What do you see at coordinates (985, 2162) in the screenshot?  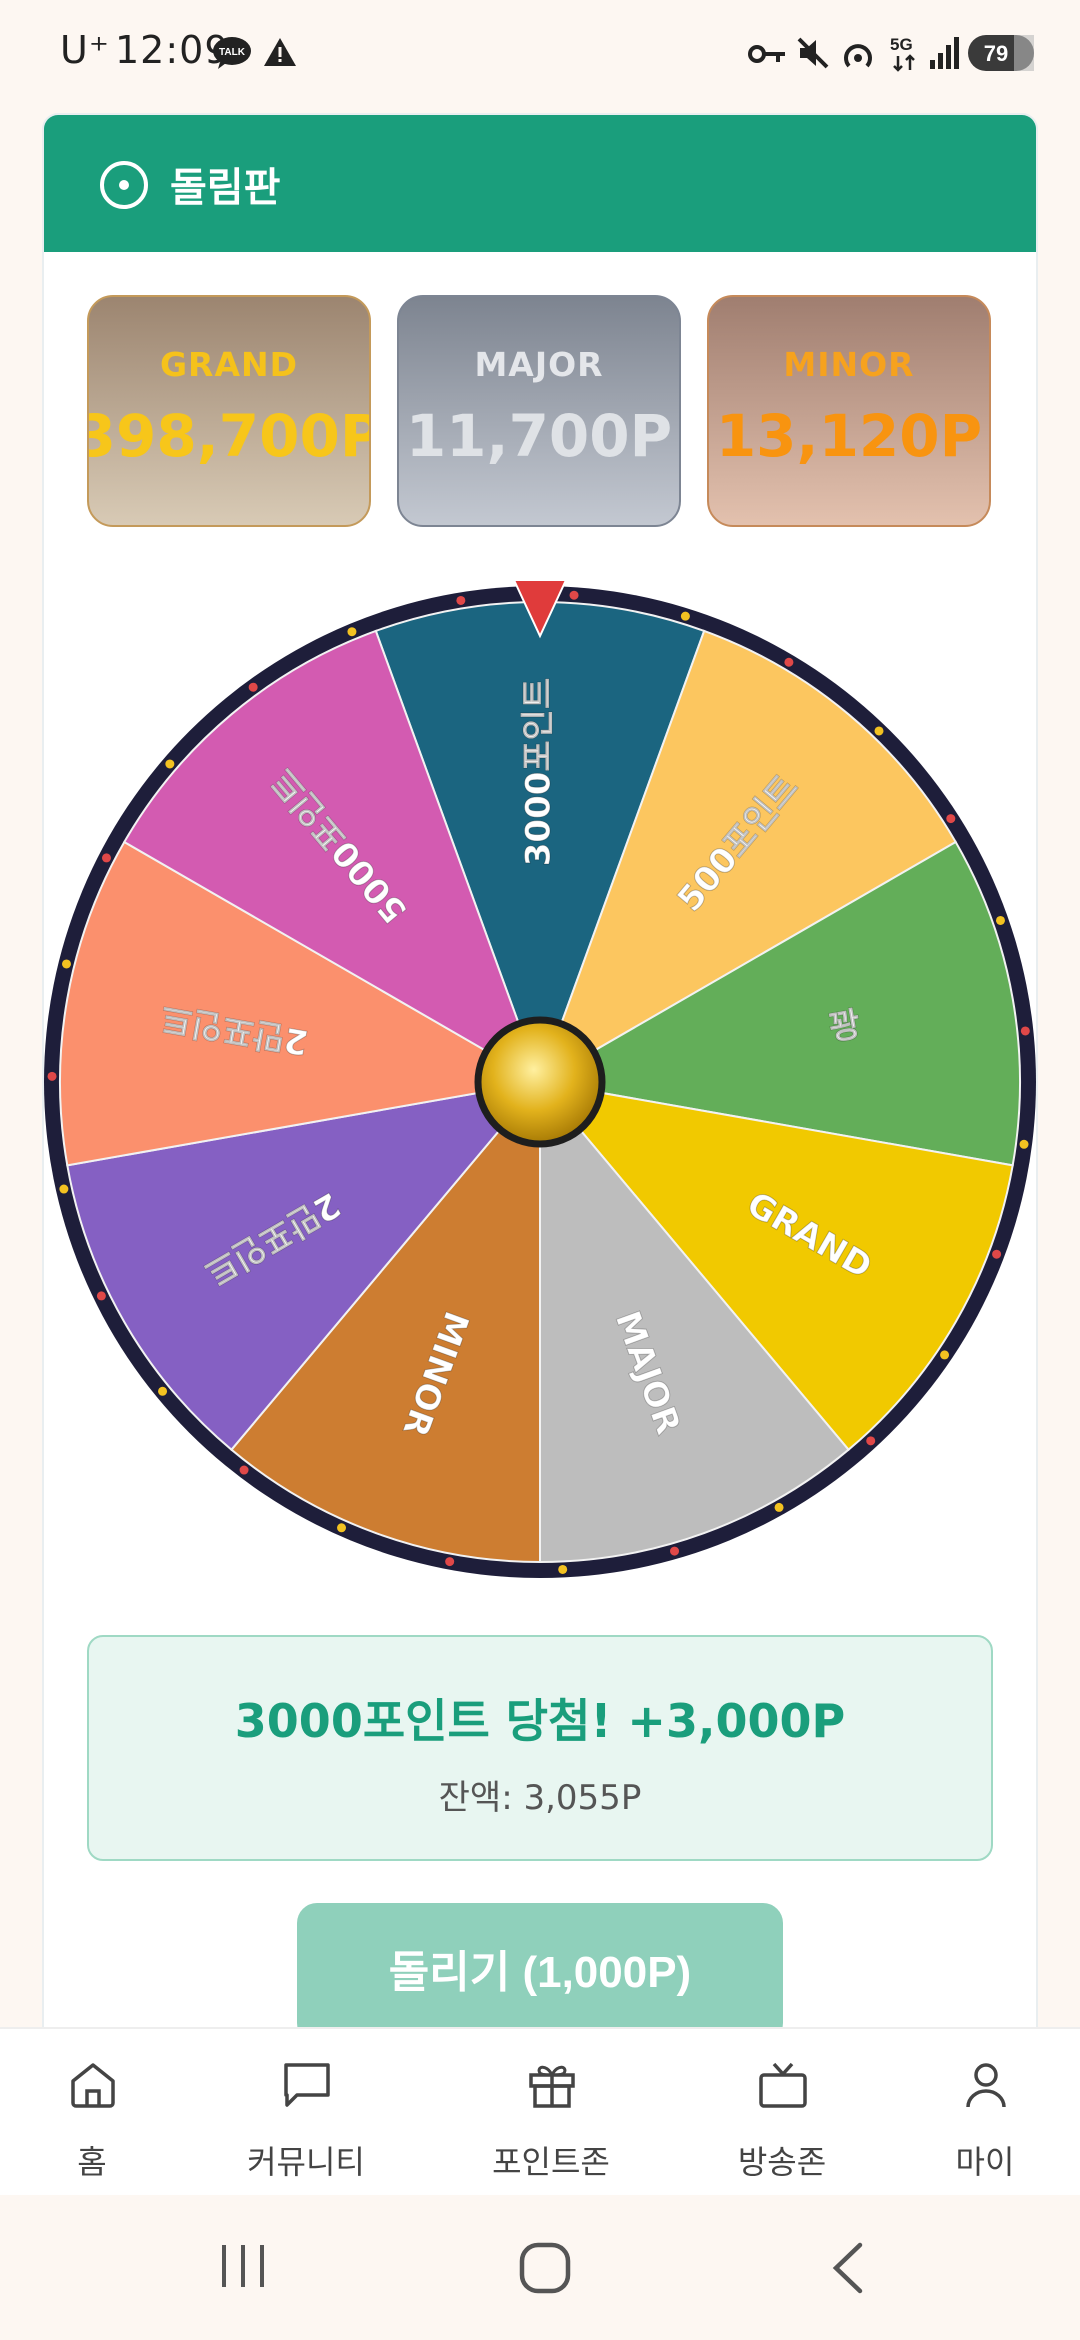 I see `nav-label: 마이` at bounding box center [985, 2162].